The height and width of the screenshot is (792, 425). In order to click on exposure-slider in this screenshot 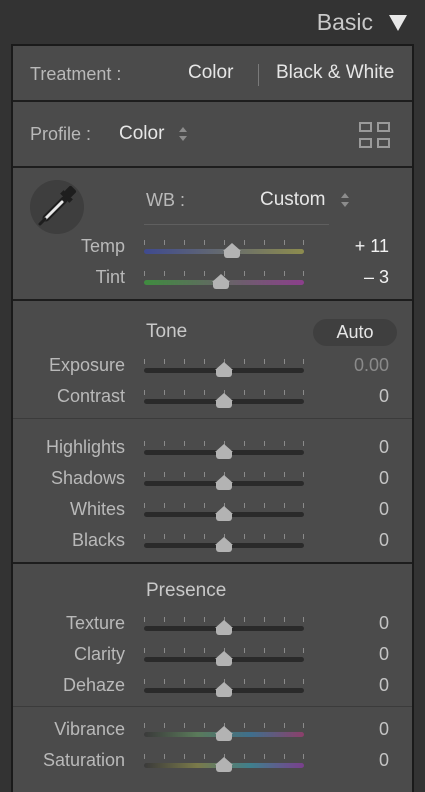, I will do `click(224, 368)`.